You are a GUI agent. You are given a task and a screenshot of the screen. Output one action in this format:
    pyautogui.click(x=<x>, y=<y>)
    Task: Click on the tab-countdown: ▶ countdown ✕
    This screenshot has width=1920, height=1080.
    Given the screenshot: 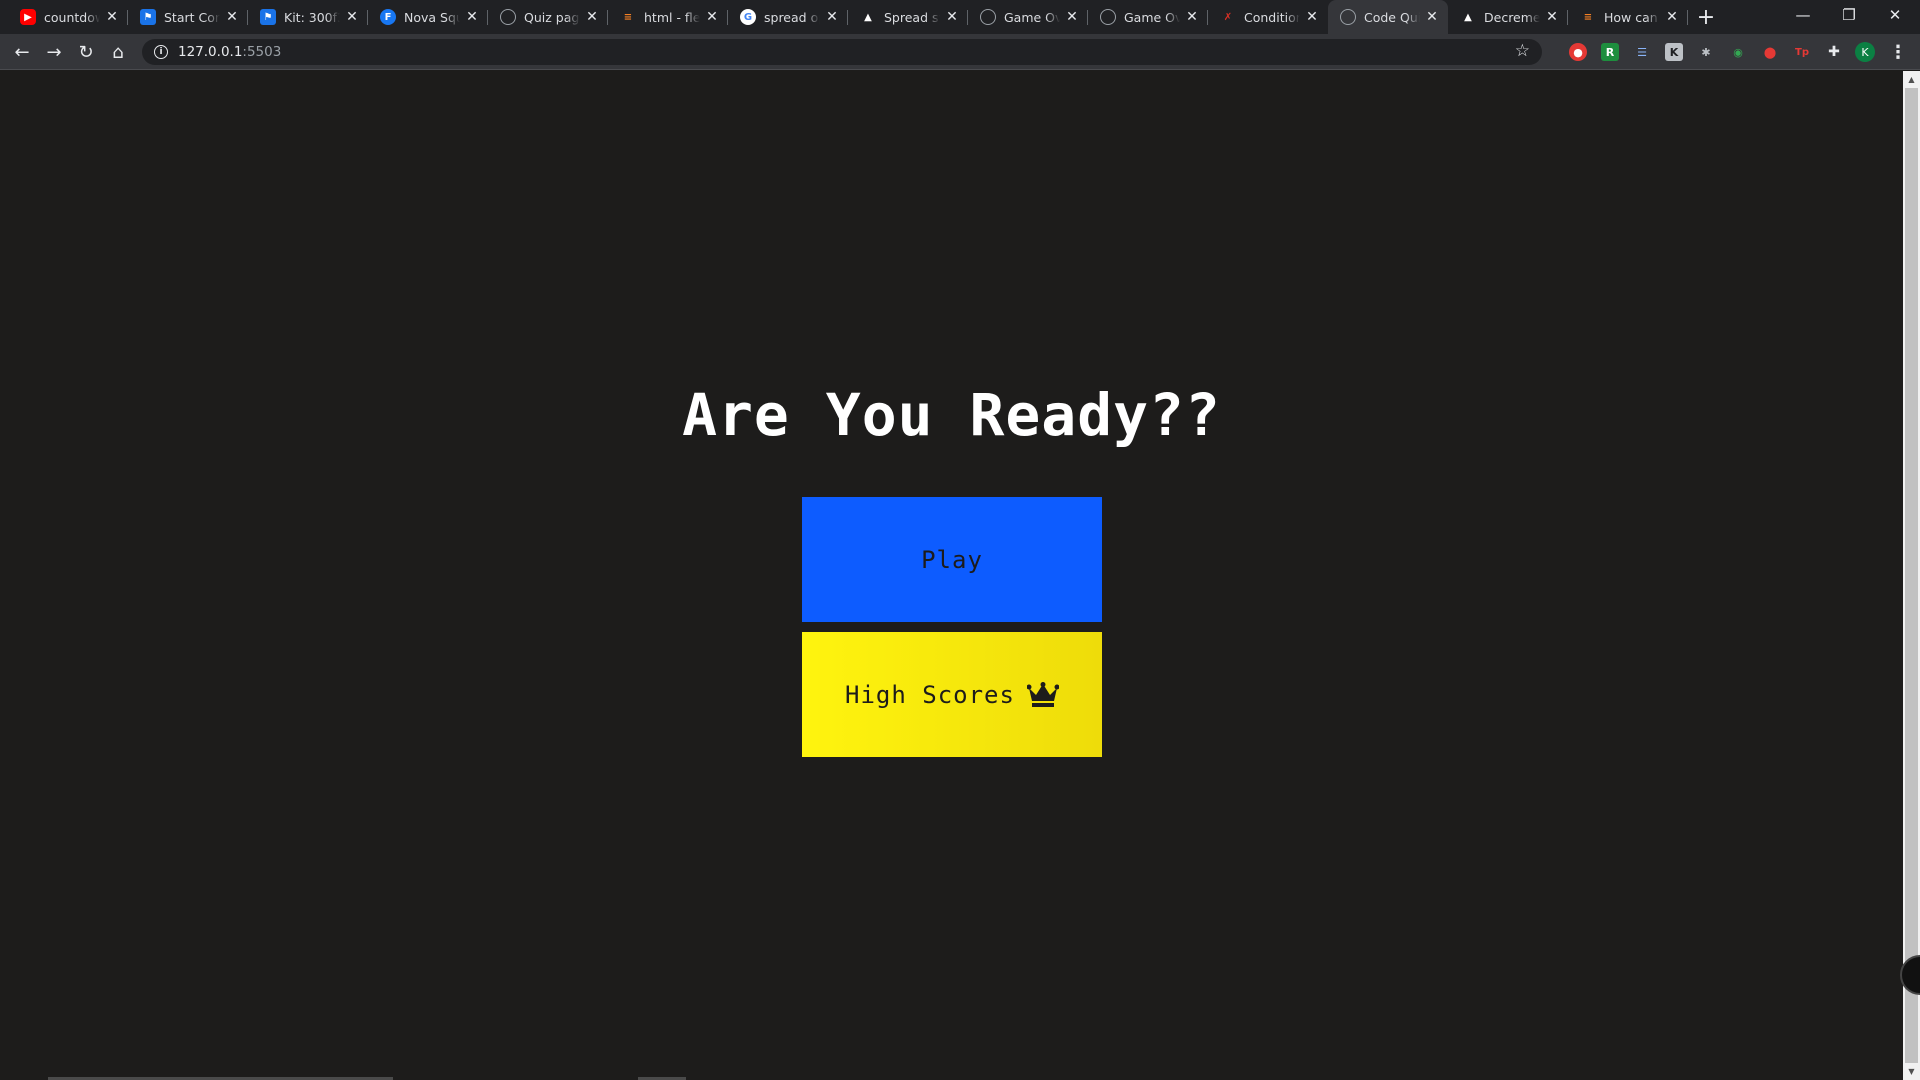 What is the action you would take?
    pyautogui.click(x=68, y=17)
    